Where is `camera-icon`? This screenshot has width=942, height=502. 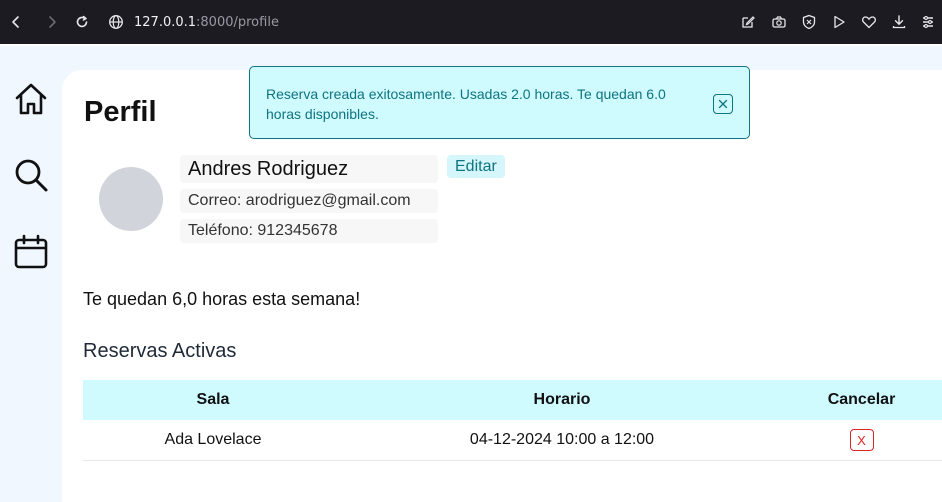
camera-icon is located at coordinates (779, 22).